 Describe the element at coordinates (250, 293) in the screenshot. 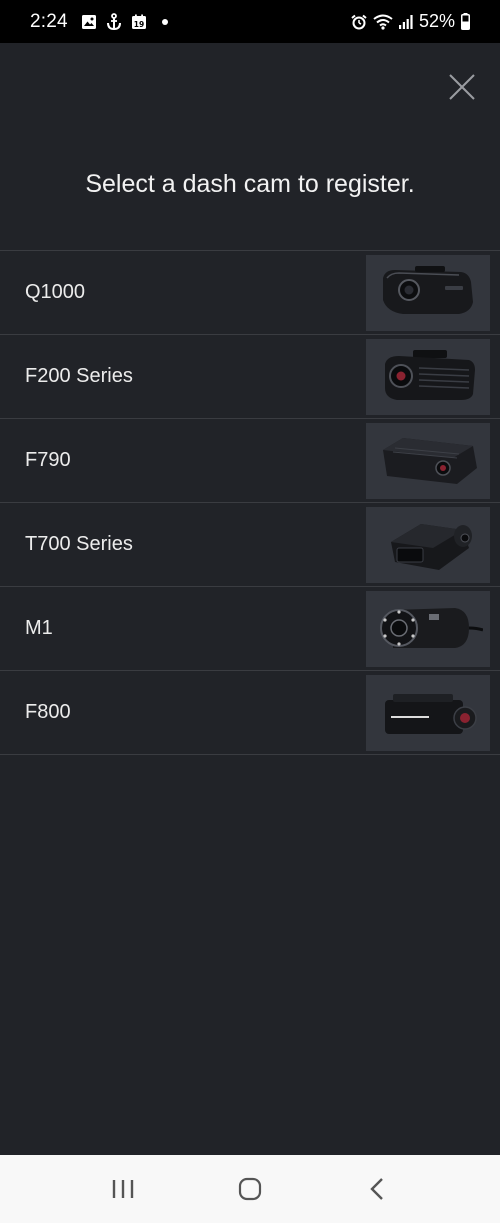

I see `list-item-q1000: Q1000` at that location.